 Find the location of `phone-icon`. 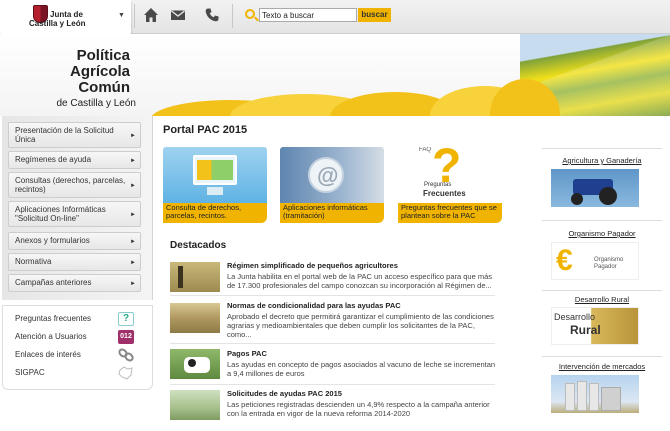

phone-icon is located at coordinates (212, 15).